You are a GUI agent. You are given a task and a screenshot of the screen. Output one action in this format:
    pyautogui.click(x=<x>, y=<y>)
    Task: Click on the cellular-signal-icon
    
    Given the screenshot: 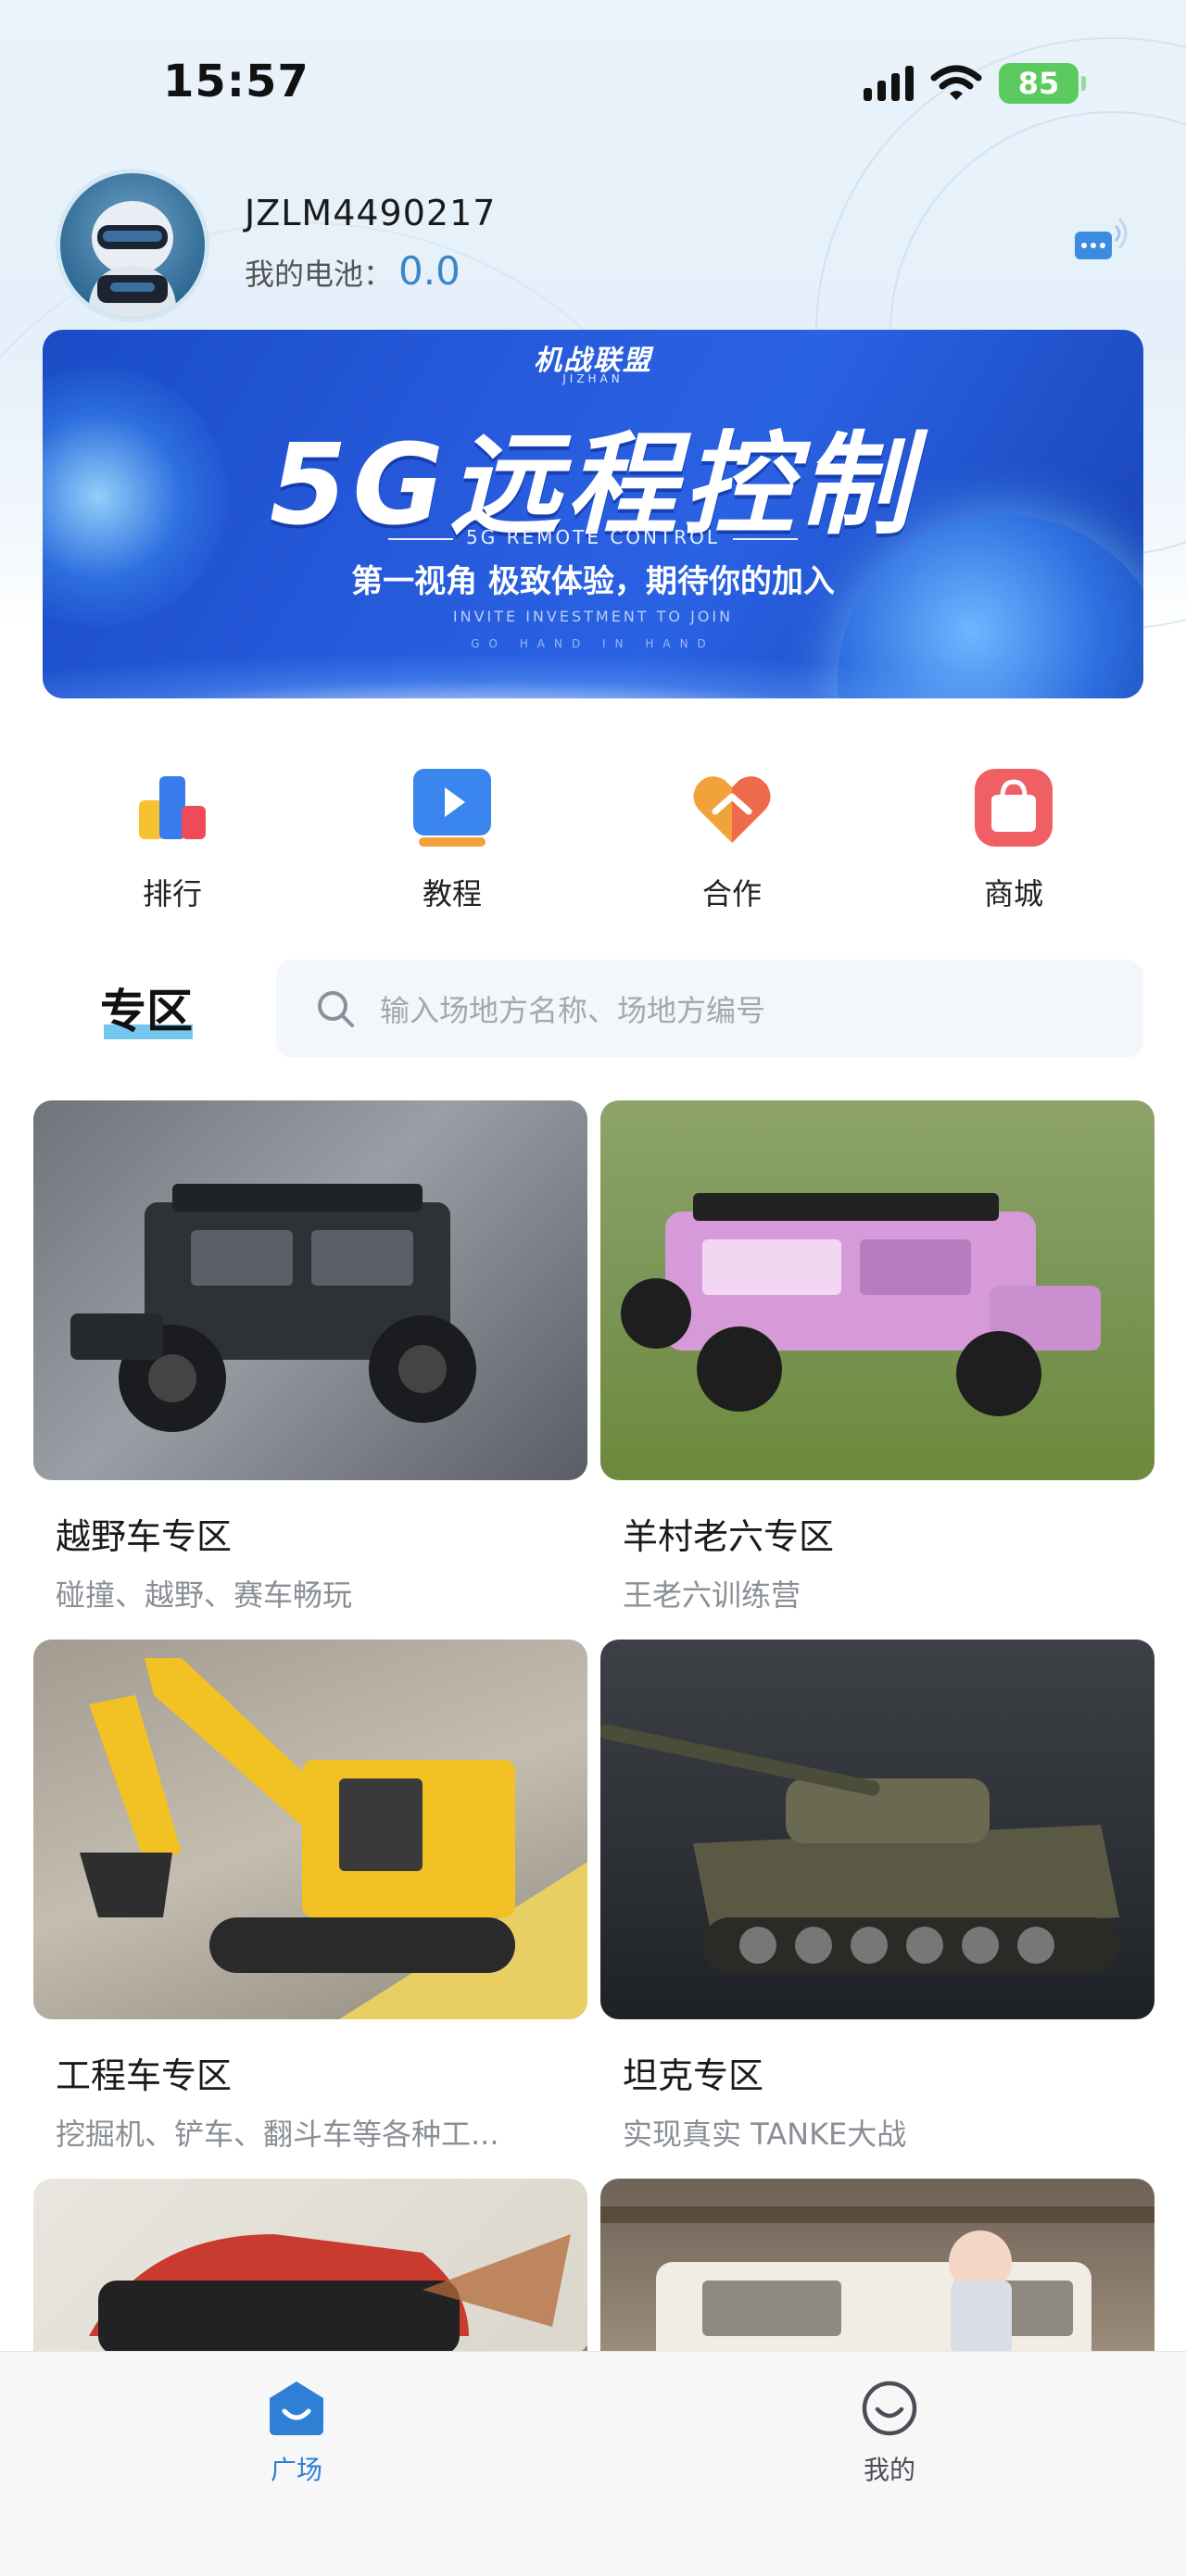 What is the action you would take?
    pyautogui.click(x=889, y=83)
    